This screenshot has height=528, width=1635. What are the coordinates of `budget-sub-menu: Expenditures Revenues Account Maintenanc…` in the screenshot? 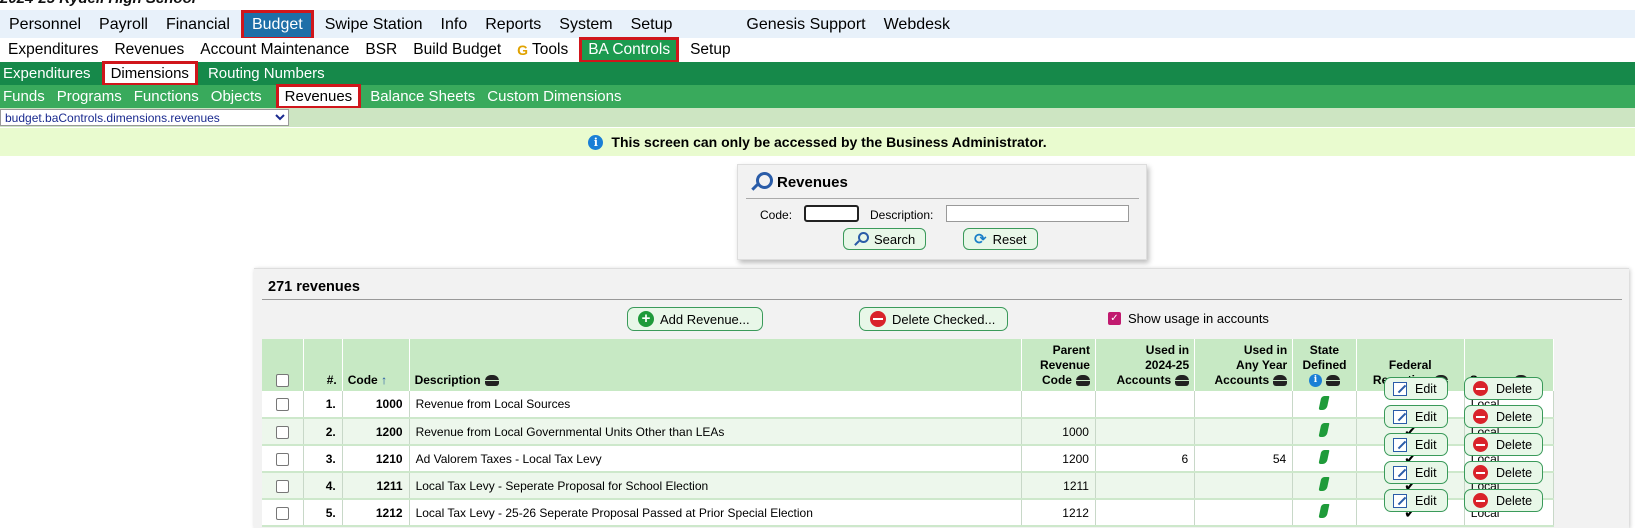 It's located at (817, 50).